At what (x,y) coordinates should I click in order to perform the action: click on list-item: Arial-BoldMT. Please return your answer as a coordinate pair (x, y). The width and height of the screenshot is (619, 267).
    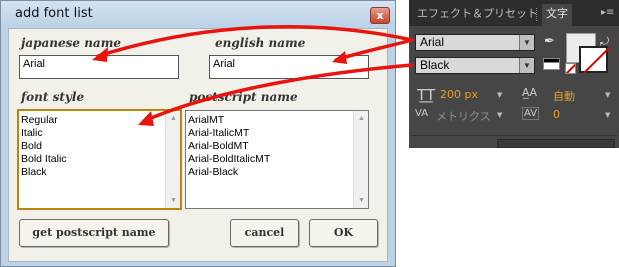
    Looking at the image, I should click on (229, 146).